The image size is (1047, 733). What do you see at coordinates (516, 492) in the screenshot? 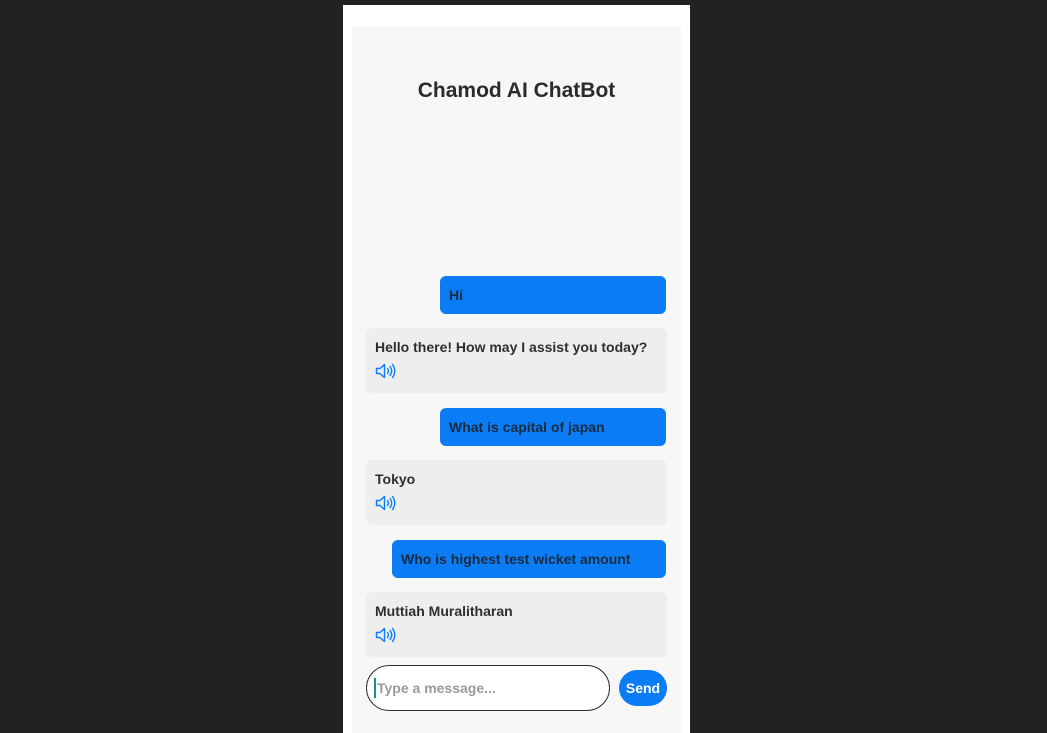
I see `bot-message: Tokyo` at bounding box center [516, 492].